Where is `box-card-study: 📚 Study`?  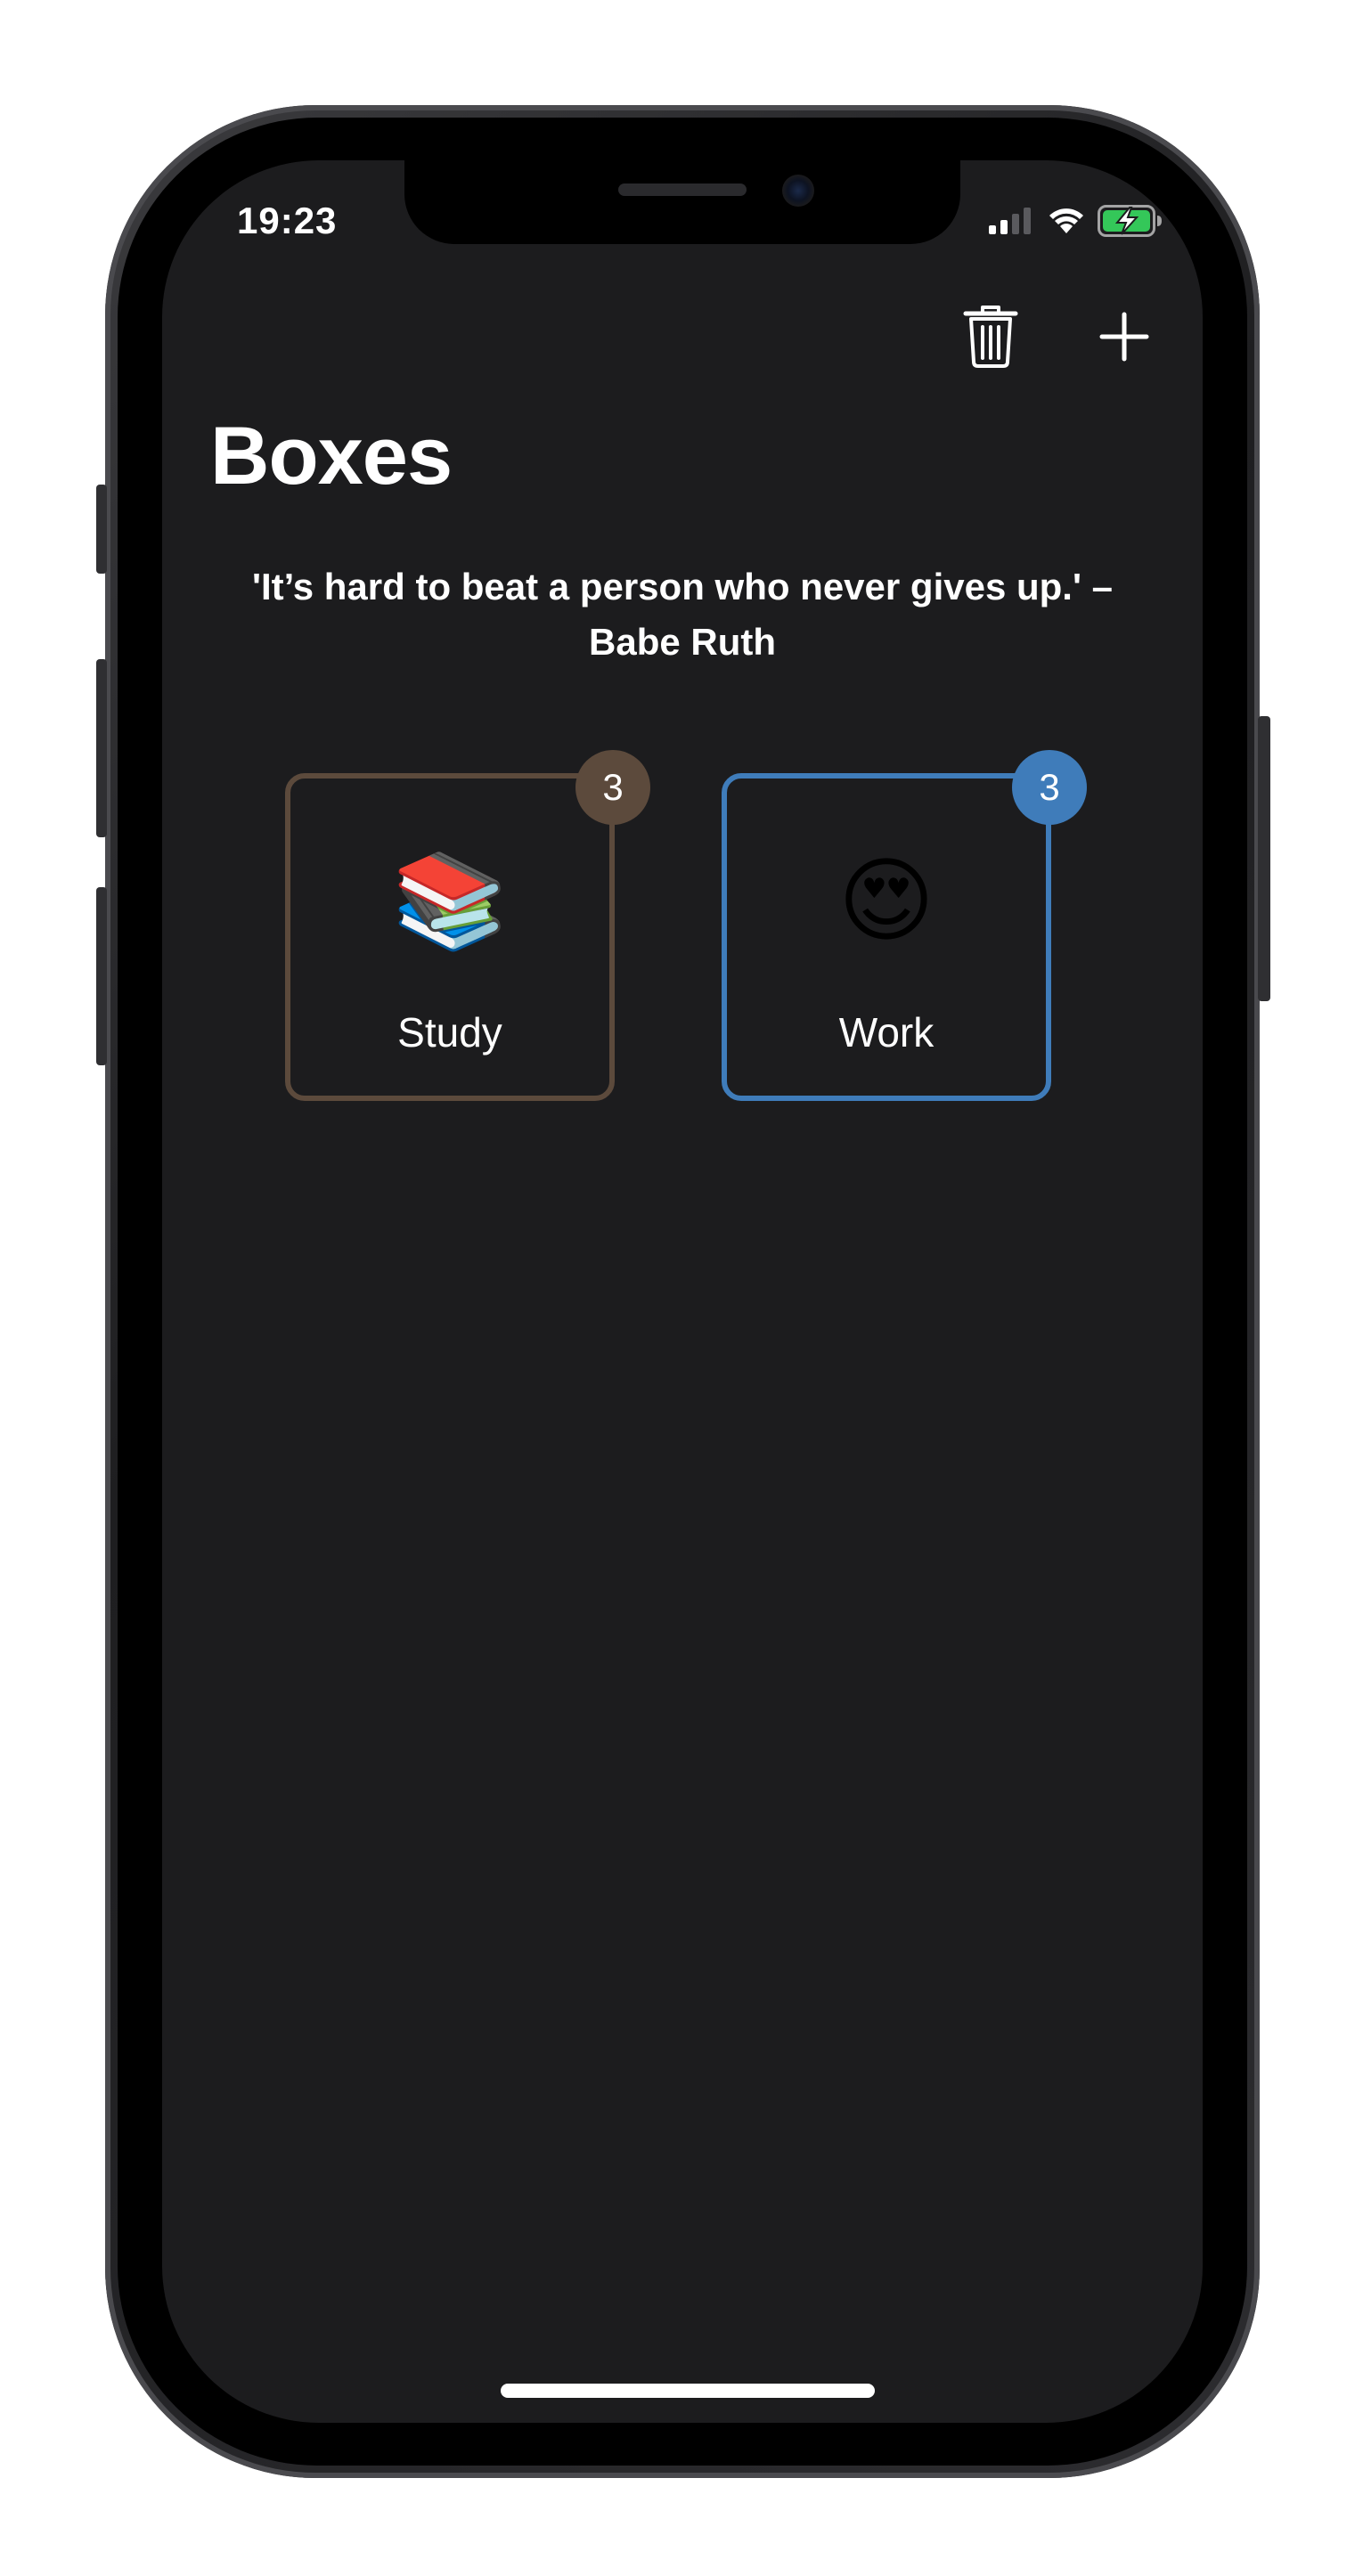 box-card-study: 📚 Study is located at coordinates (450, 937).